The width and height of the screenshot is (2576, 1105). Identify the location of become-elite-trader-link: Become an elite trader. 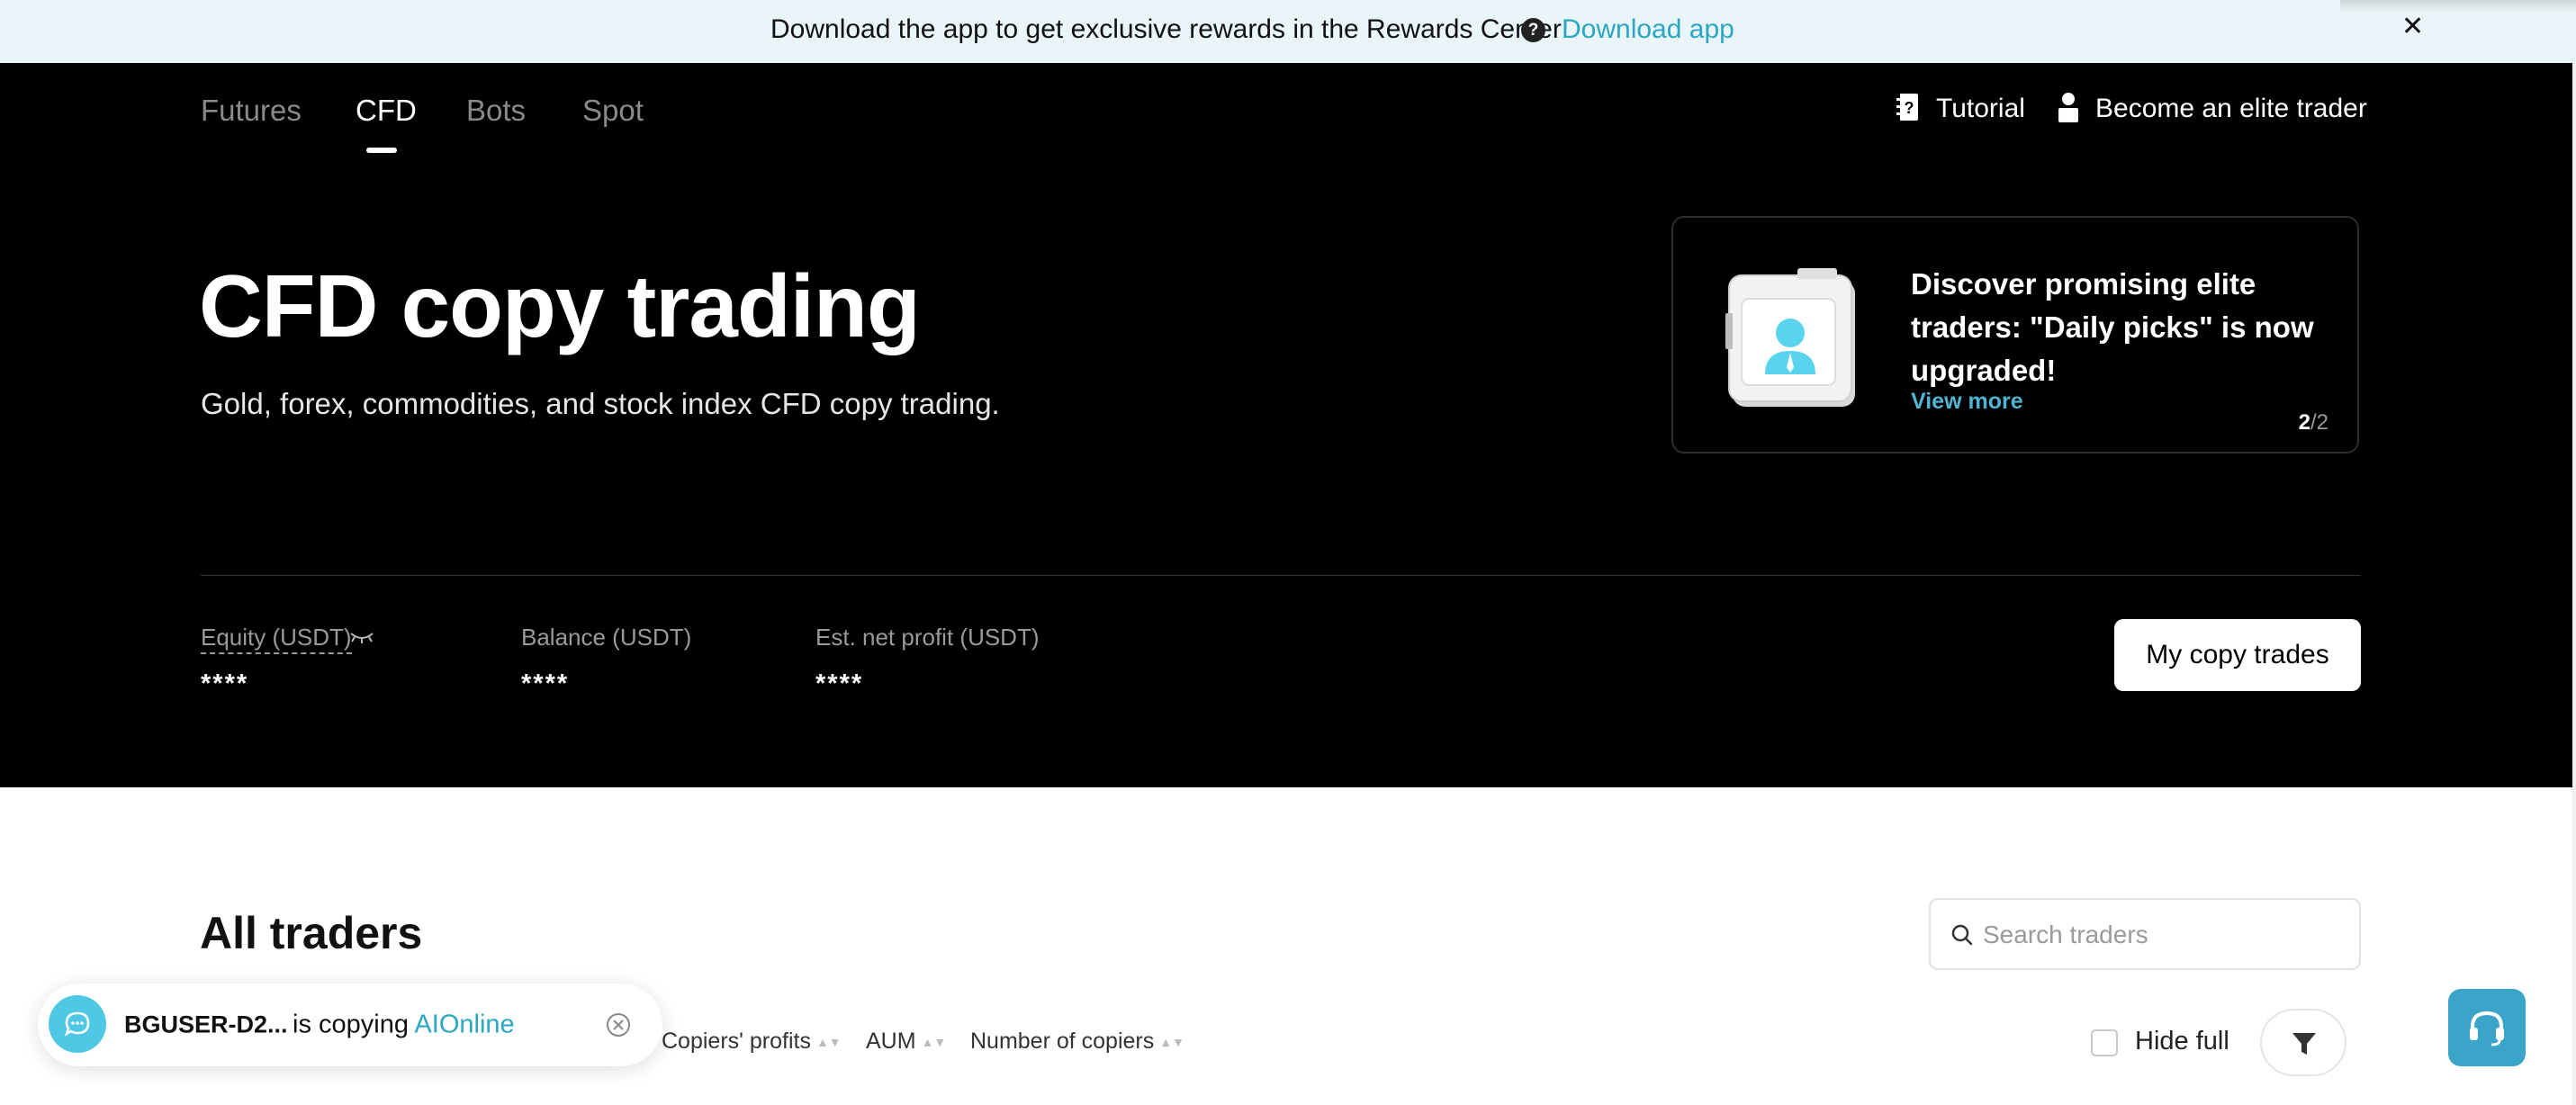
(2231, 109).